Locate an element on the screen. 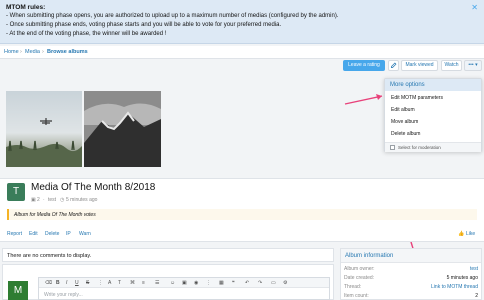  comments-box: There are no comments to display. is located at coordinates (168, 255).